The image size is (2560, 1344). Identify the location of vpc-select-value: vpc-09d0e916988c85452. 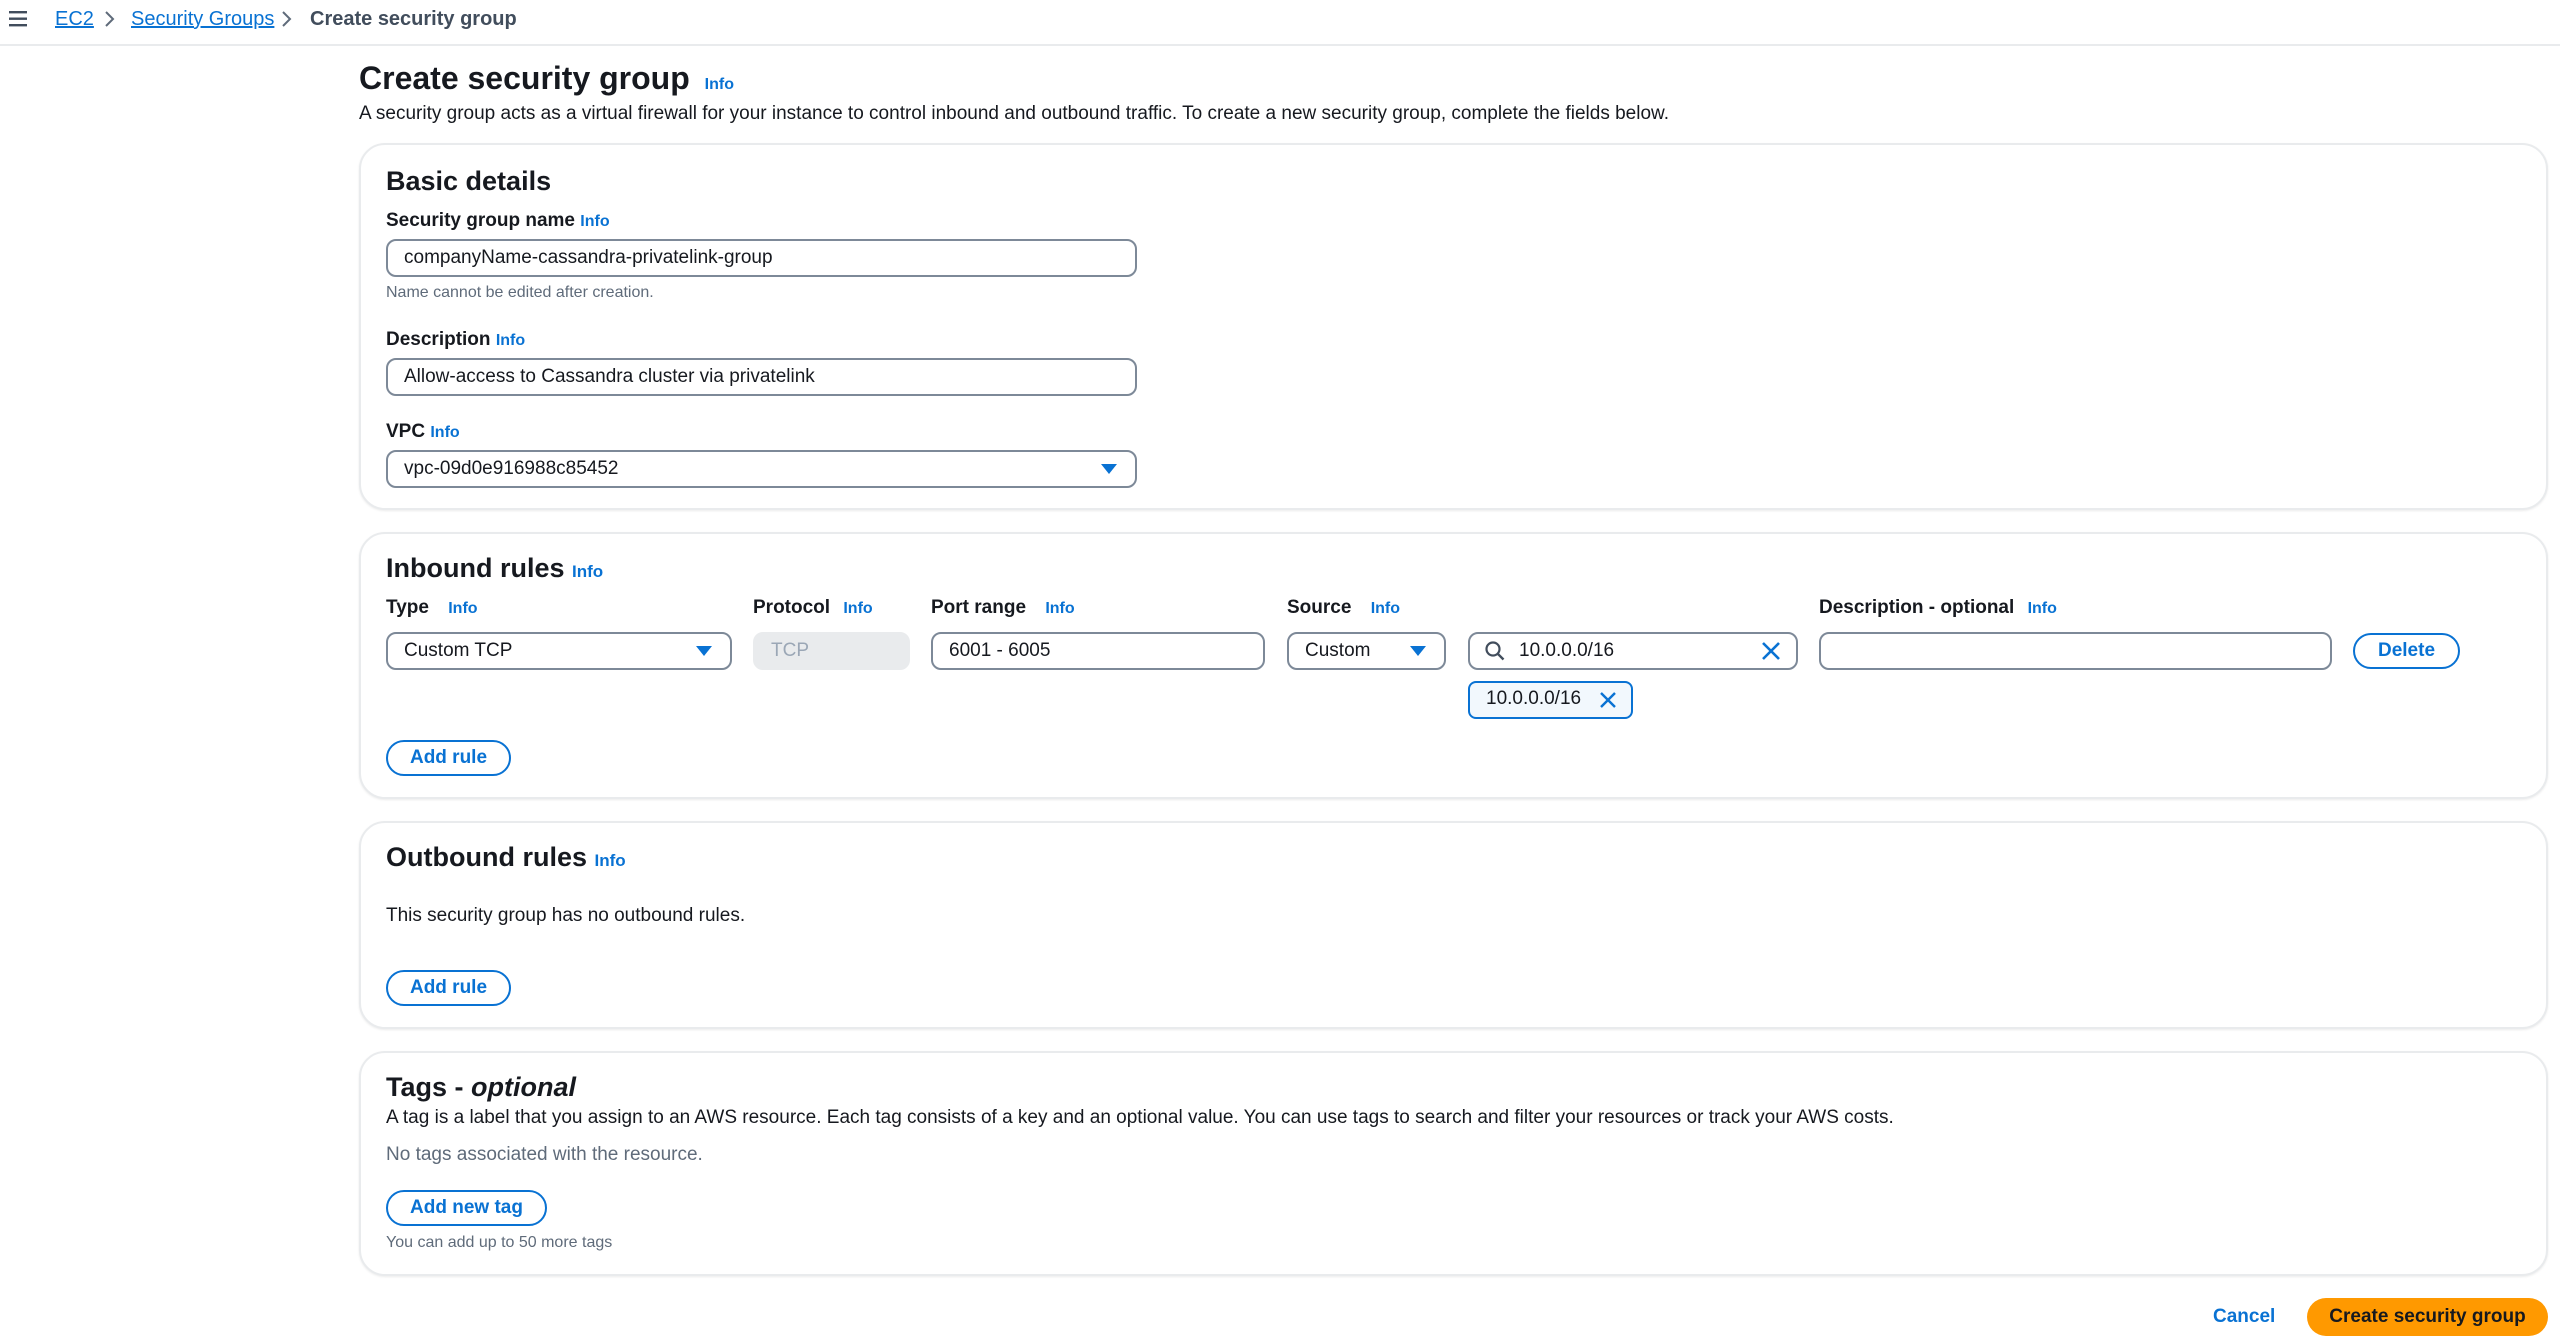
(511, 468).